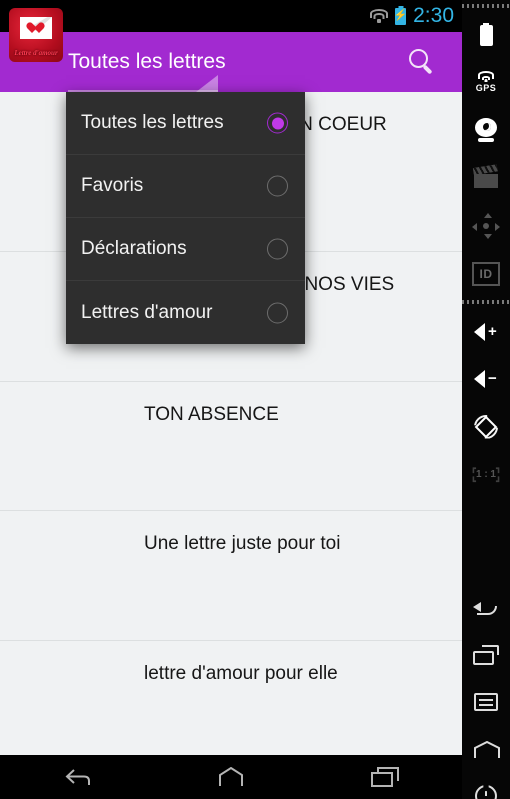  I want to click on android-nav-bar, so click(231, 777).